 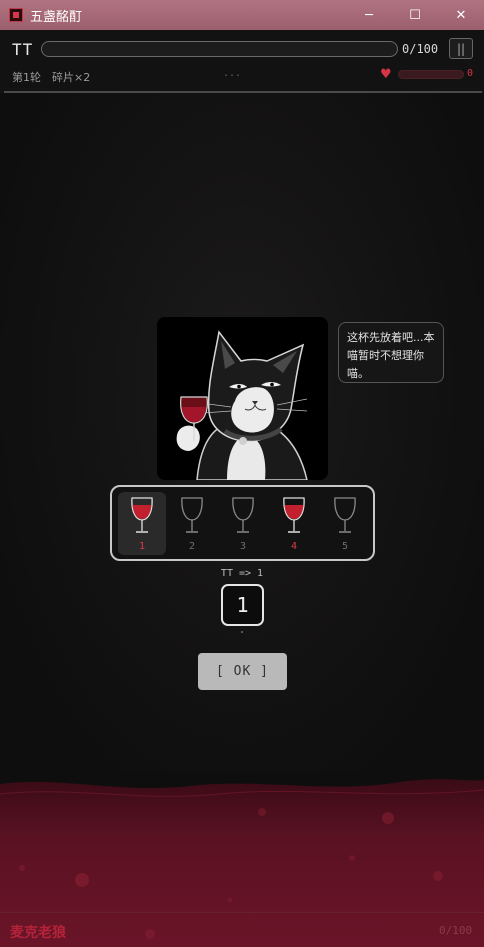 I want to click on cat-portrait, so click(x=242, y=398).